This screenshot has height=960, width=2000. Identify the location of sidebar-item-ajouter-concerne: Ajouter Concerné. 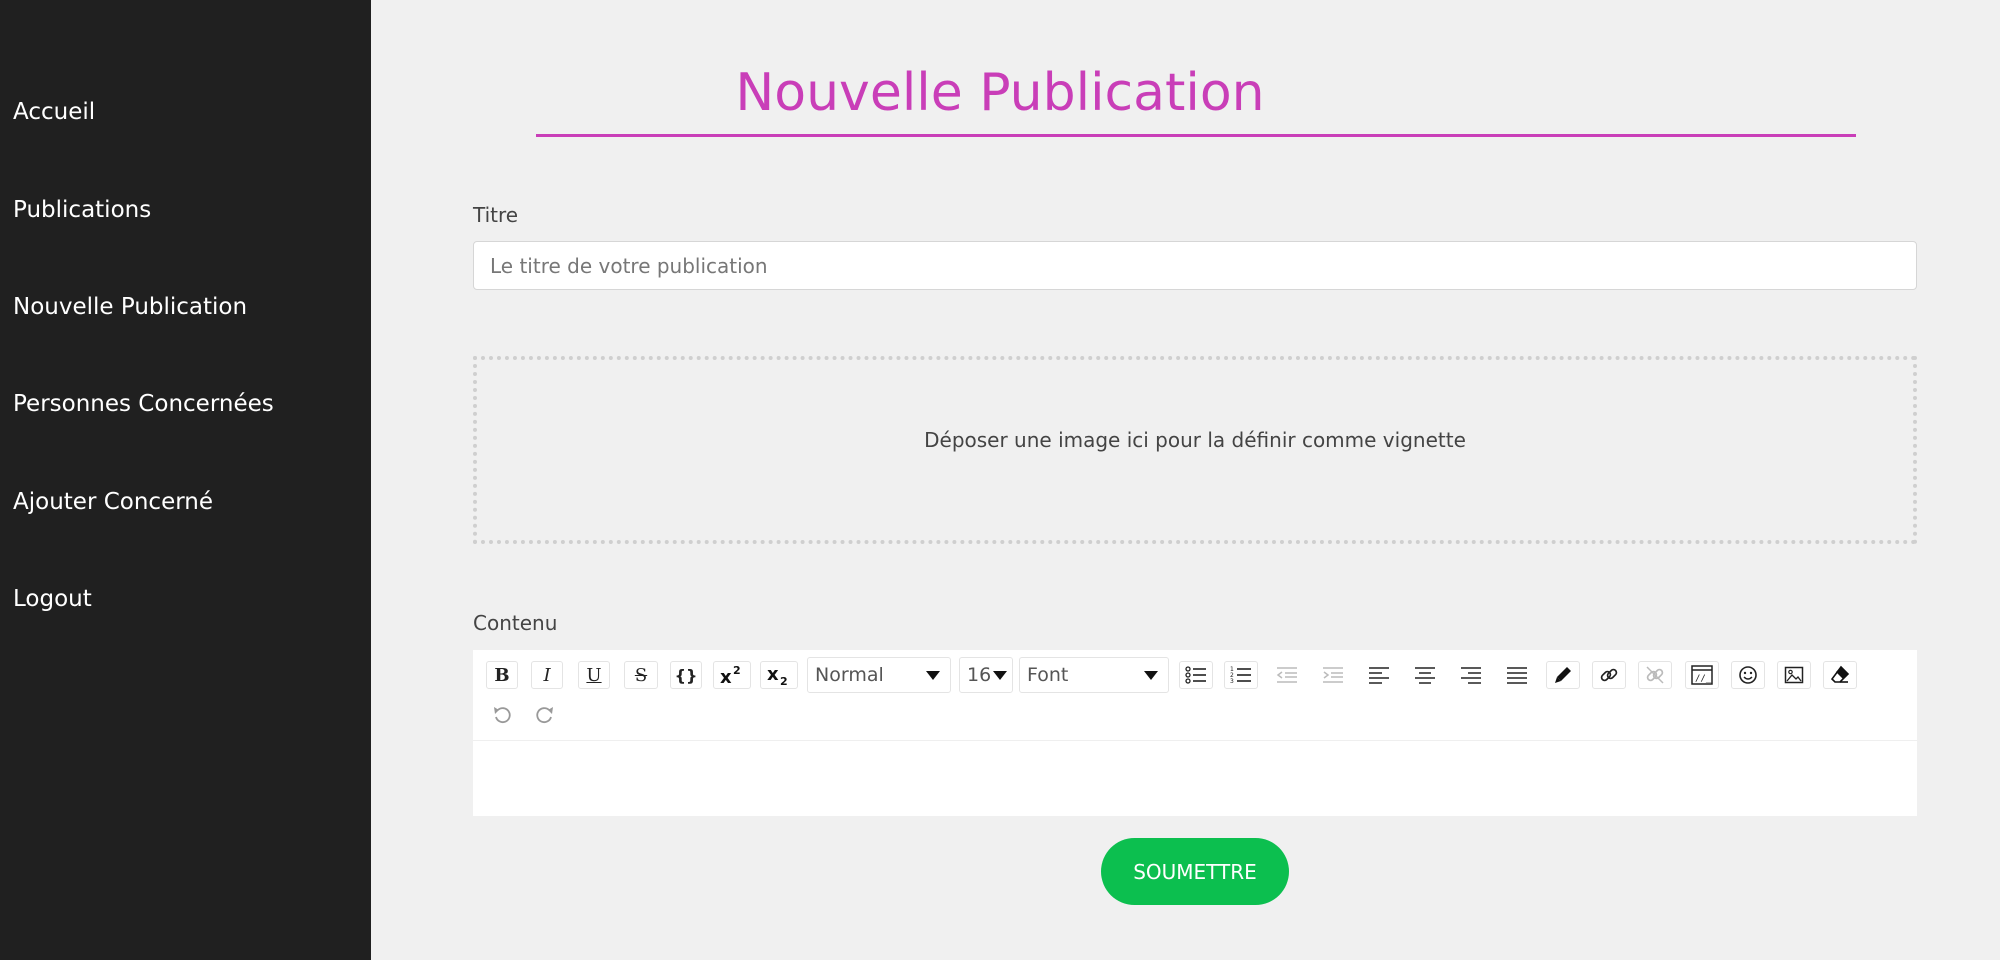
(113, 502).